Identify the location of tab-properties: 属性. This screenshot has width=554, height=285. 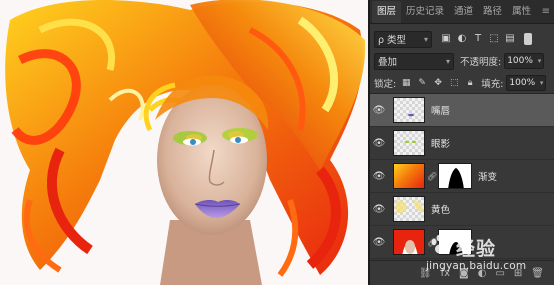
(521, 12).